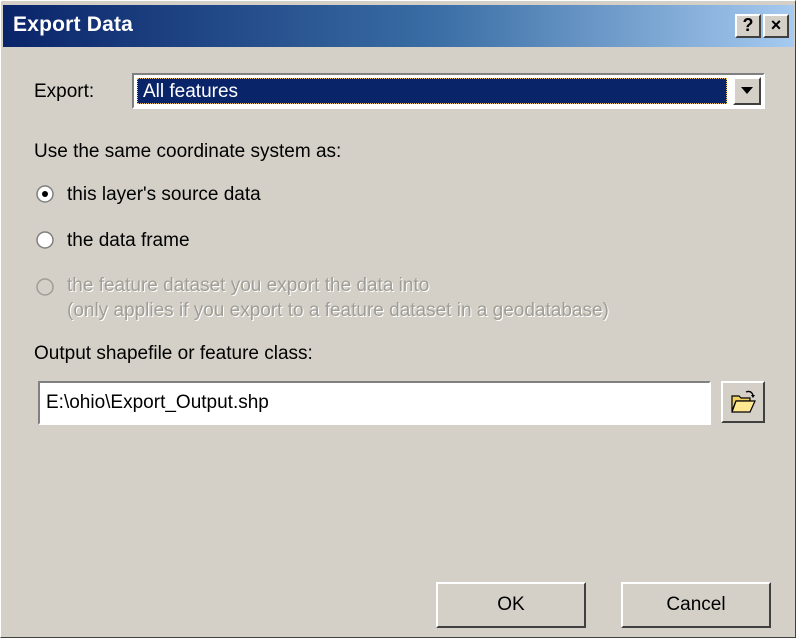  What do you see at coordinates (73, 24) in the screenshot?
I see `window-title: Export Data` at bounding box center [73, 24].